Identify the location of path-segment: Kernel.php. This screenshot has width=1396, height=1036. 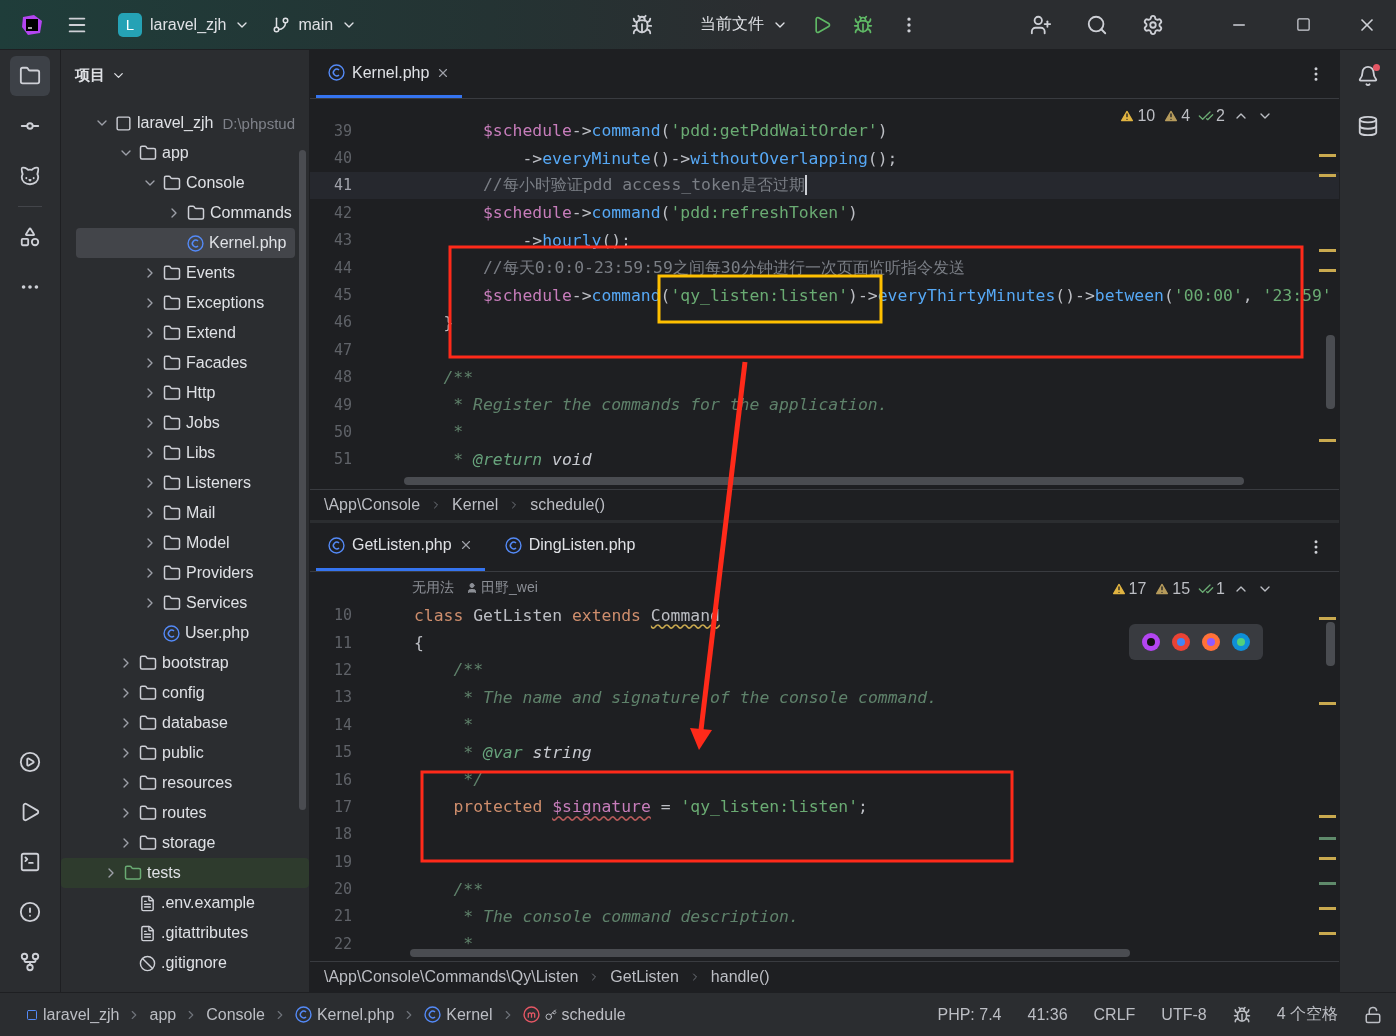
(344, 1014).